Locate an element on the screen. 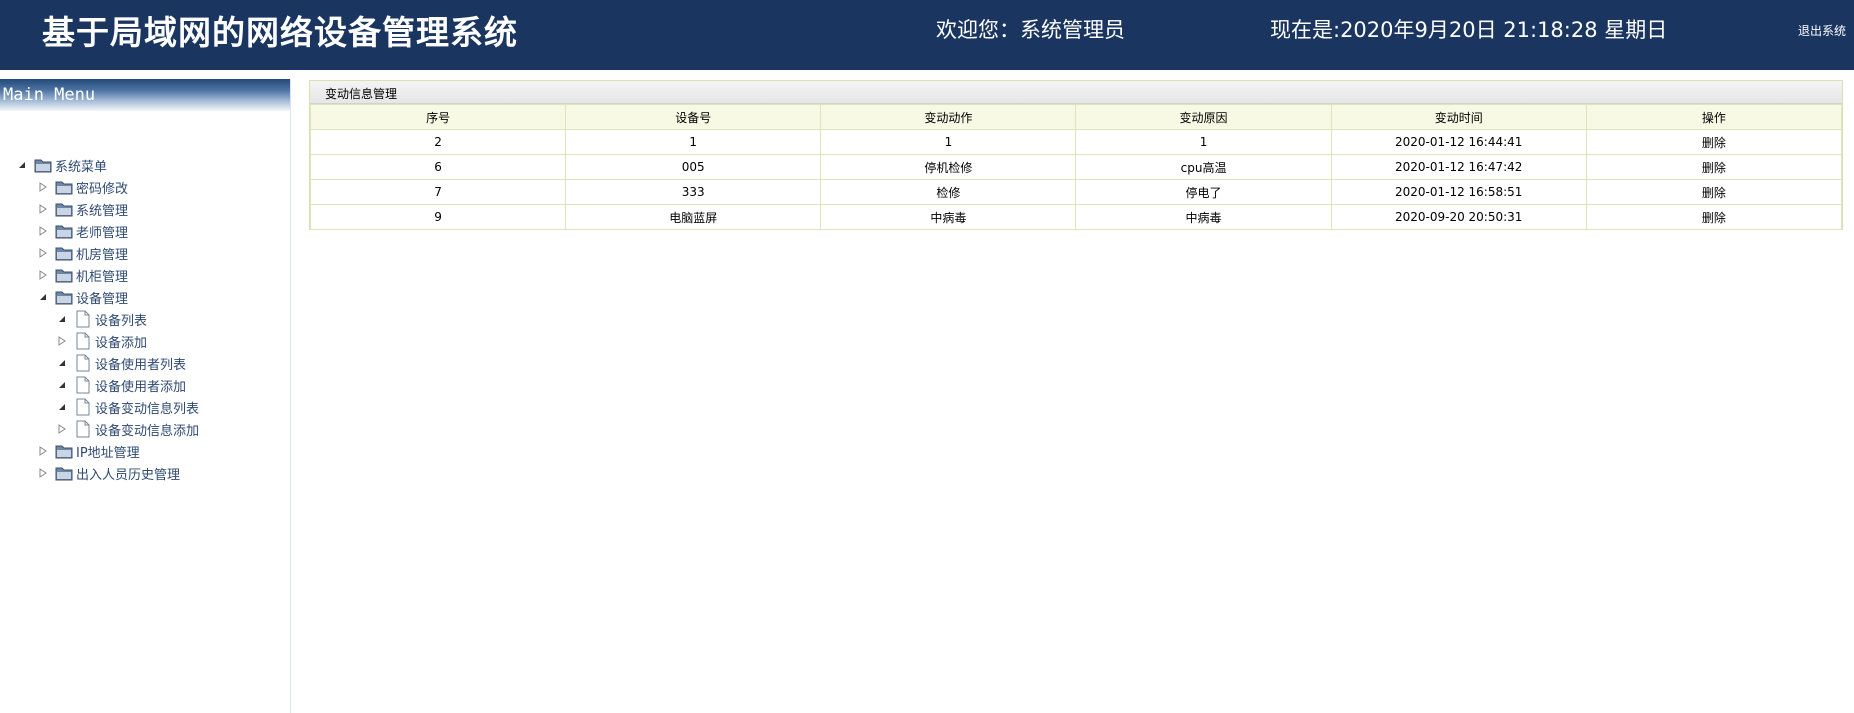 This screenshot has width=1854, height=713. sidebar-item-device-user-list: 设备使用者列表 is located at coordinates (121, 363).